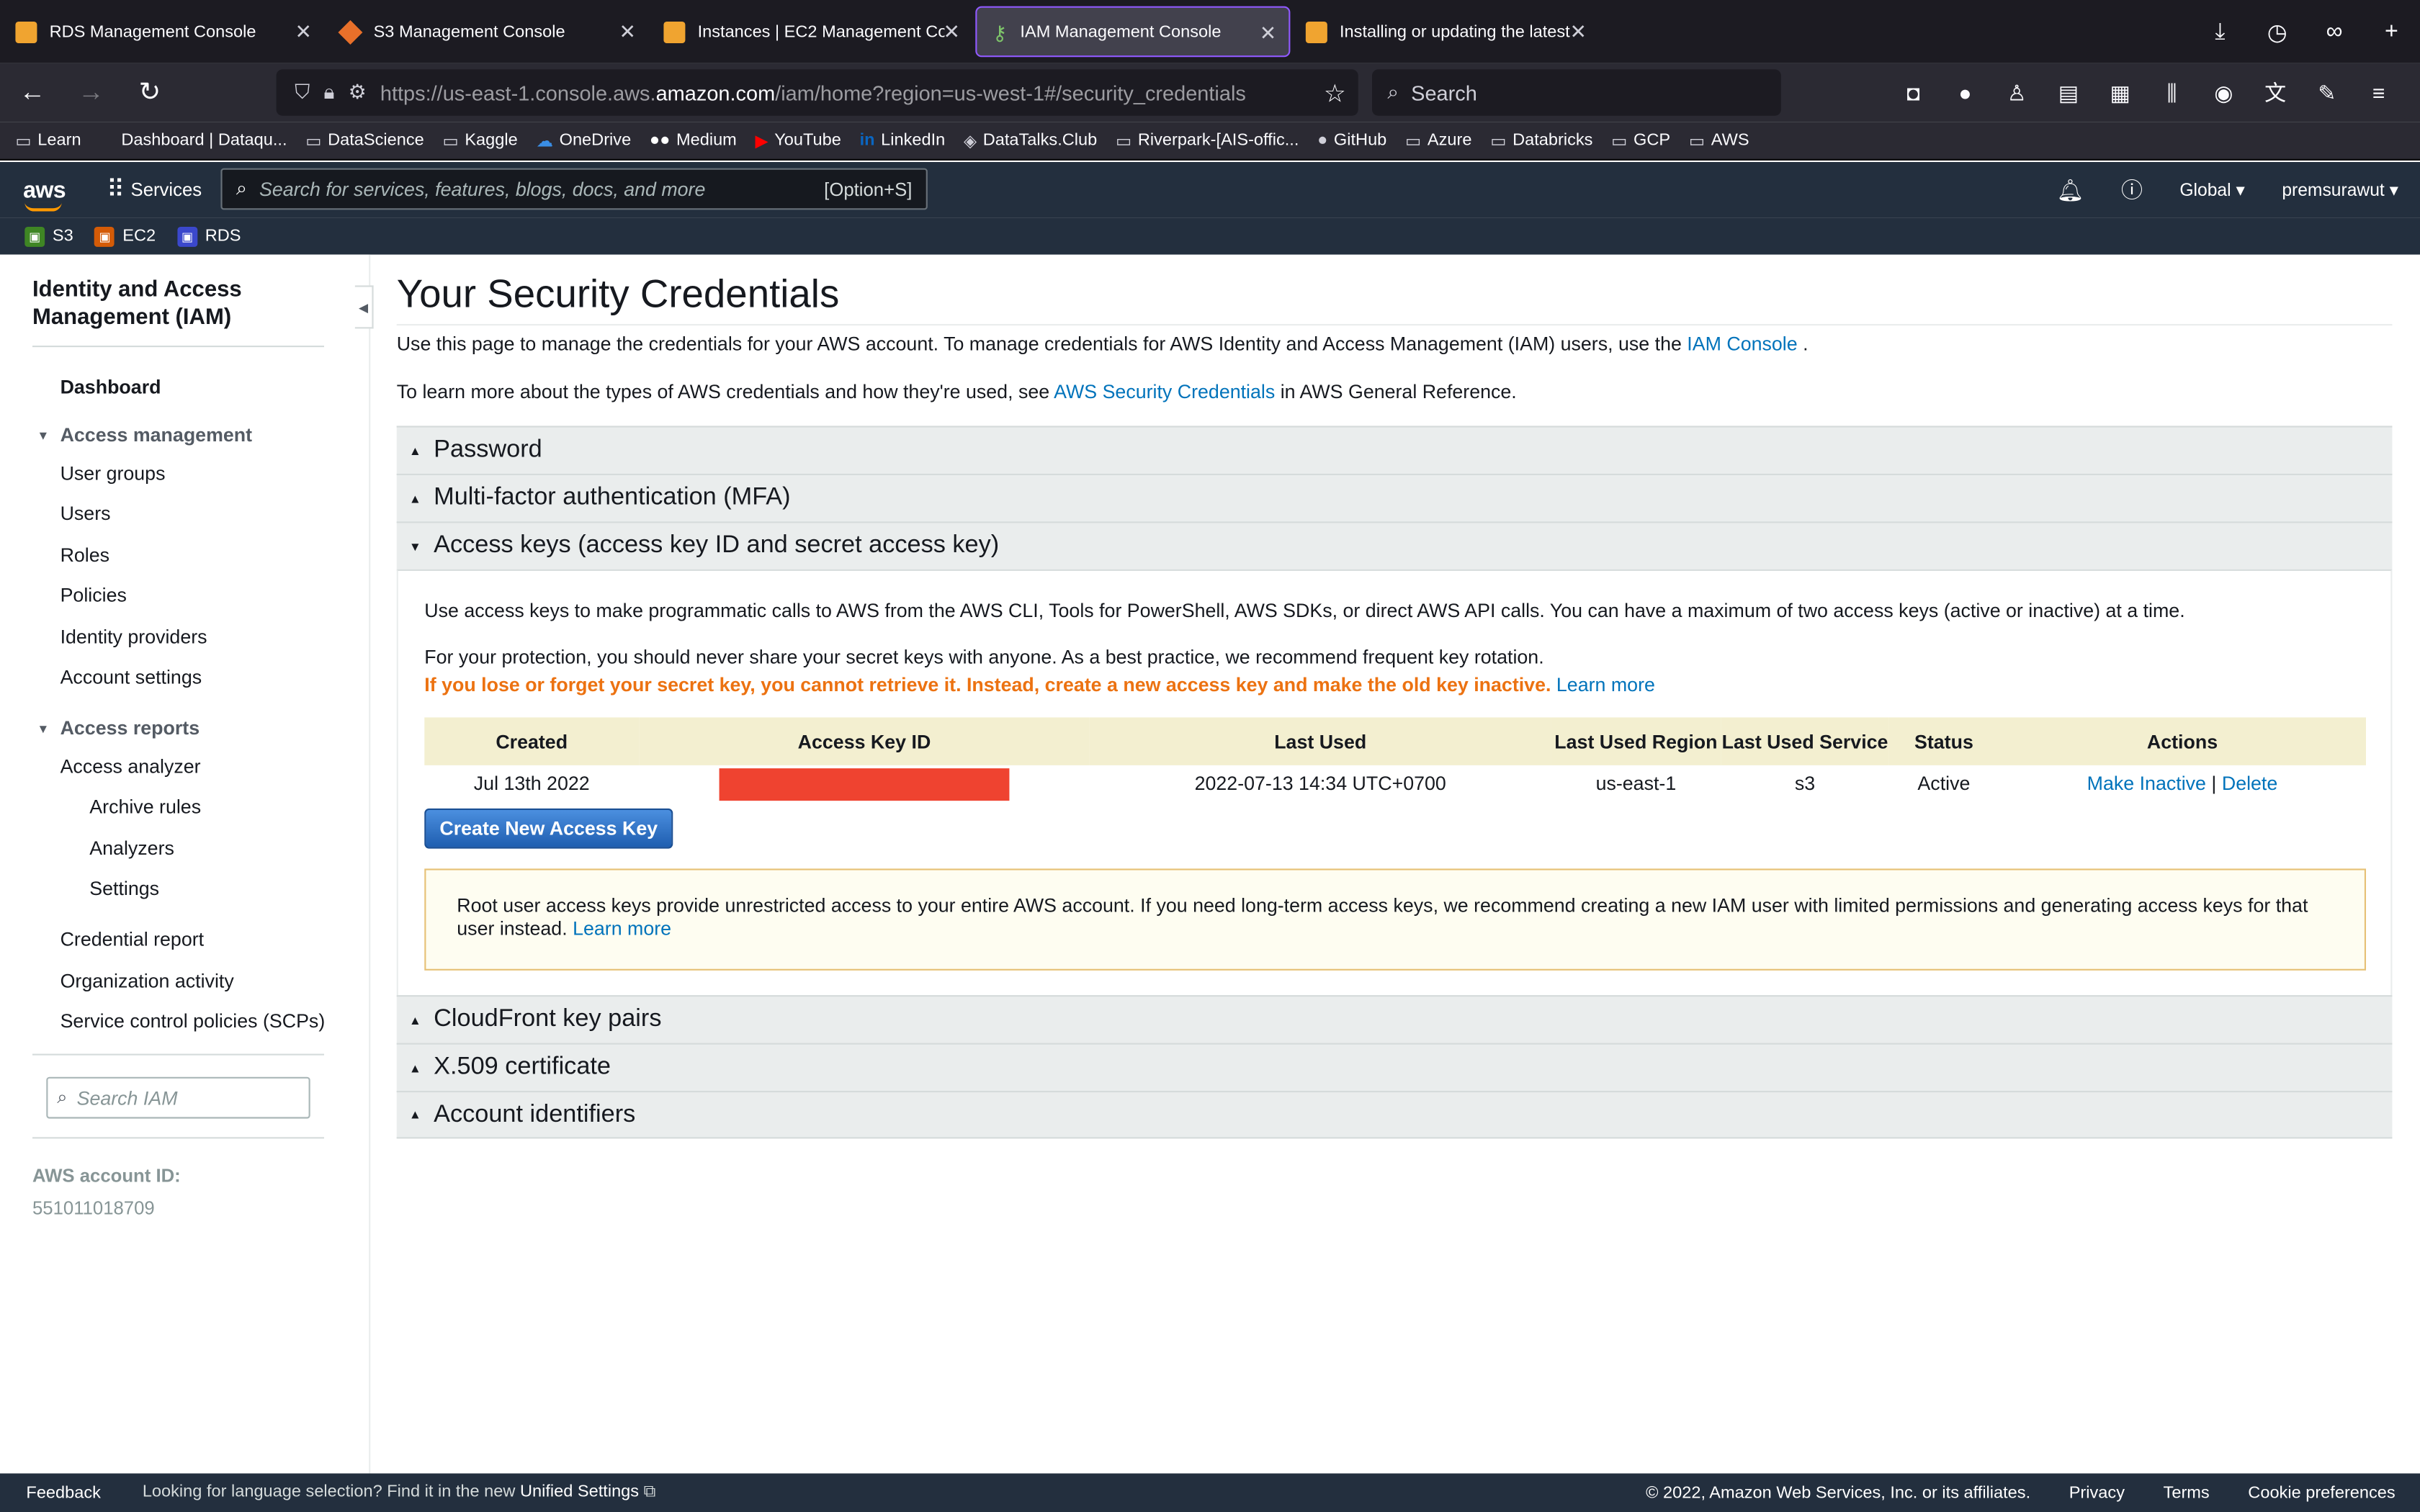 Image resolution: width=2420 pixels, height=1512 pixels. Describe the element at coordinates (1541, 140) in the screenshot. I see `bookmark-databricks: ▭ Databricks` at that location.